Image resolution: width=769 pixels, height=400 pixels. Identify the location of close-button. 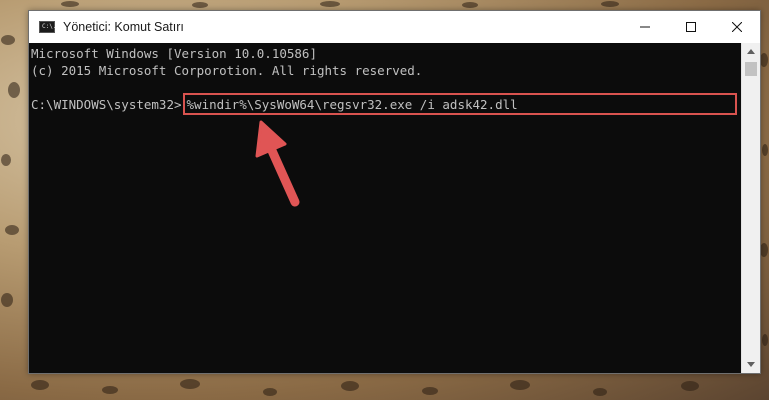
(737, 27).